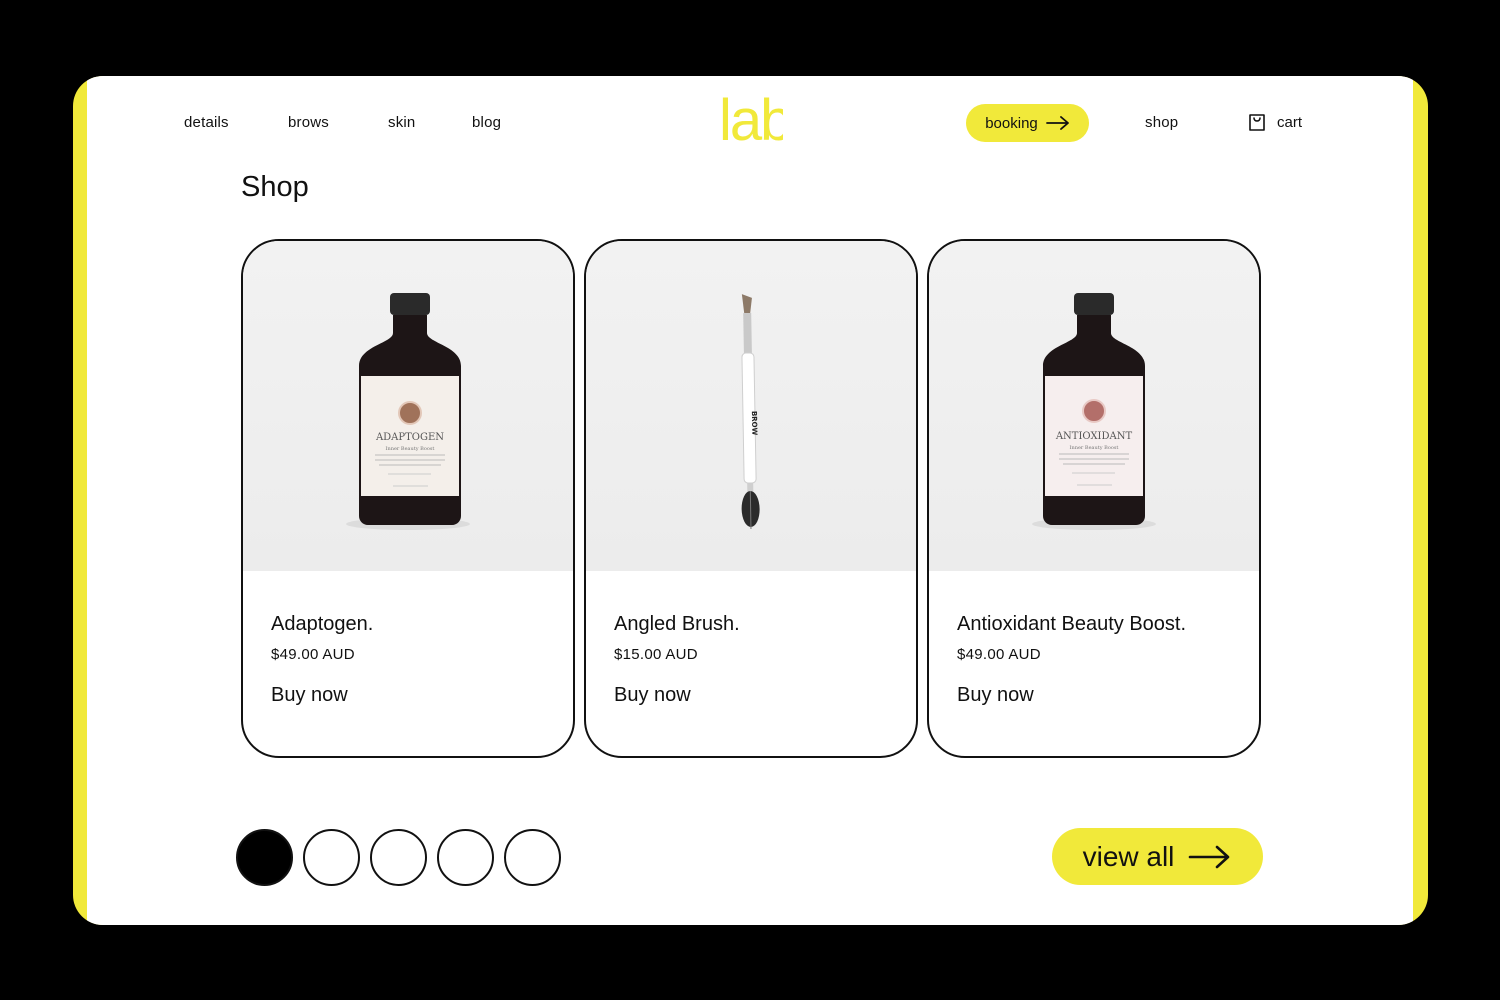  Describe the element at coordinates (747, 333) in the screenshot. I see `brush-ferrule` at that location.